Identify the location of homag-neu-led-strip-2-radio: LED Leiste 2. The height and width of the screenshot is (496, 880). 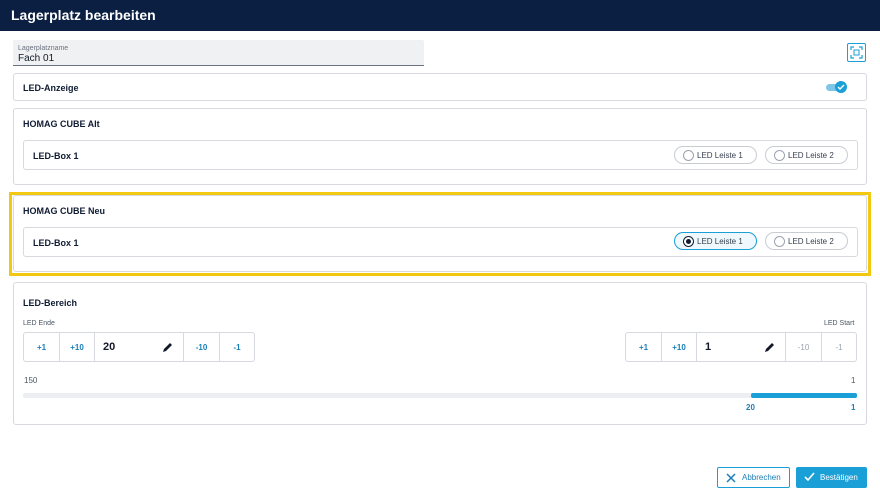
(806, 241).